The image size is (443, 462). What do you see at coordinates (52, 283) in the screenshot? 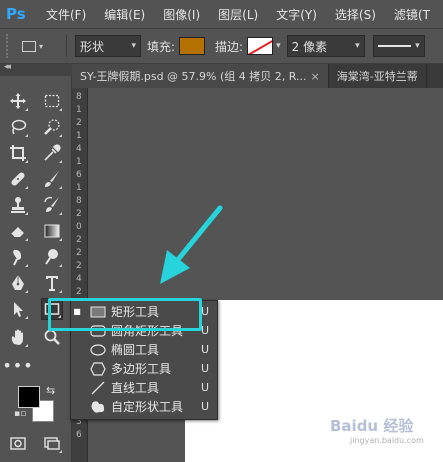
I see `type-tool` at bounding box center [52, 283].